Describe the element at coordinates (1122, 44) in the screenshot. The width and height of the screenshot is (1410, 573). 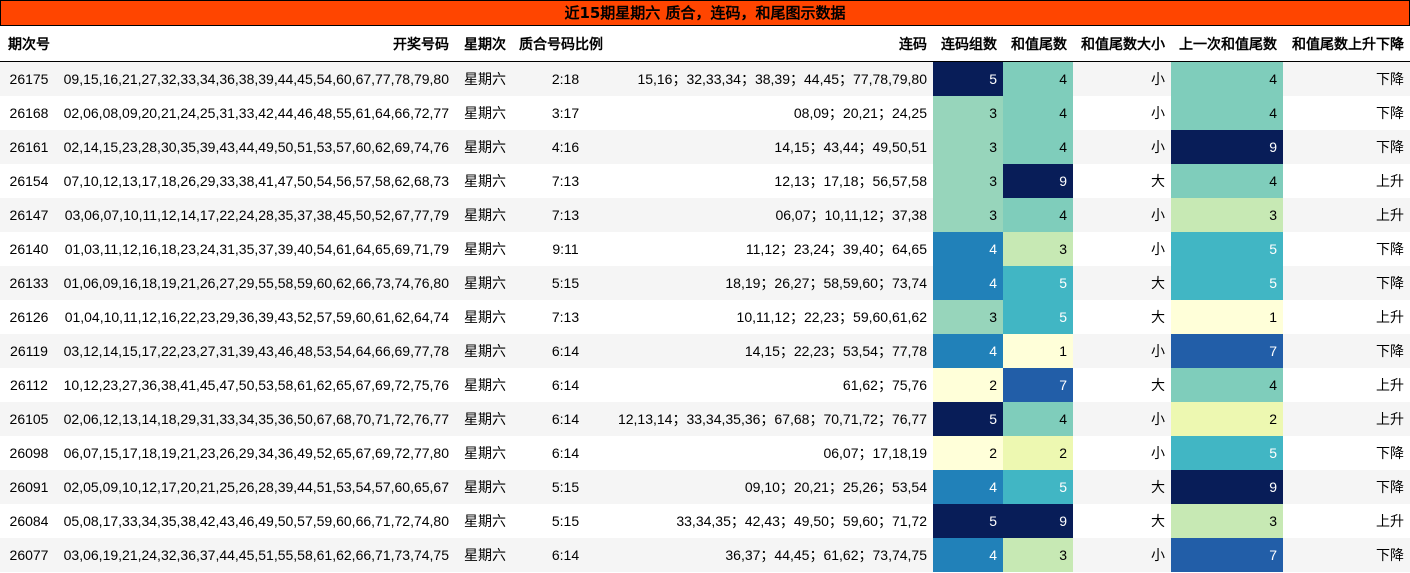
I see `header-size: 和值尾数大小` at that location.